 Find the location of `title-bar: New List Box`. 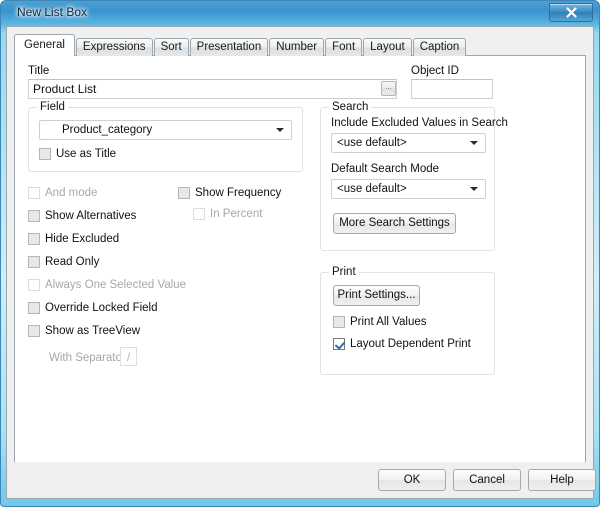

title-bar: New List Box is located at coordinates (300, 13).